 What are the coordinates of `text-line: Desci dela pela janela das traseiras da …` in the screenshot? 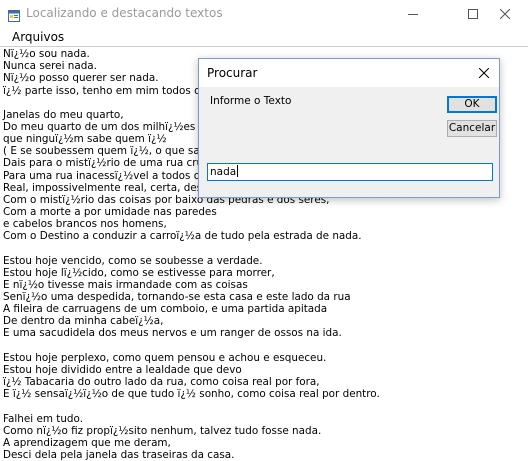 It's located at (119, 454).